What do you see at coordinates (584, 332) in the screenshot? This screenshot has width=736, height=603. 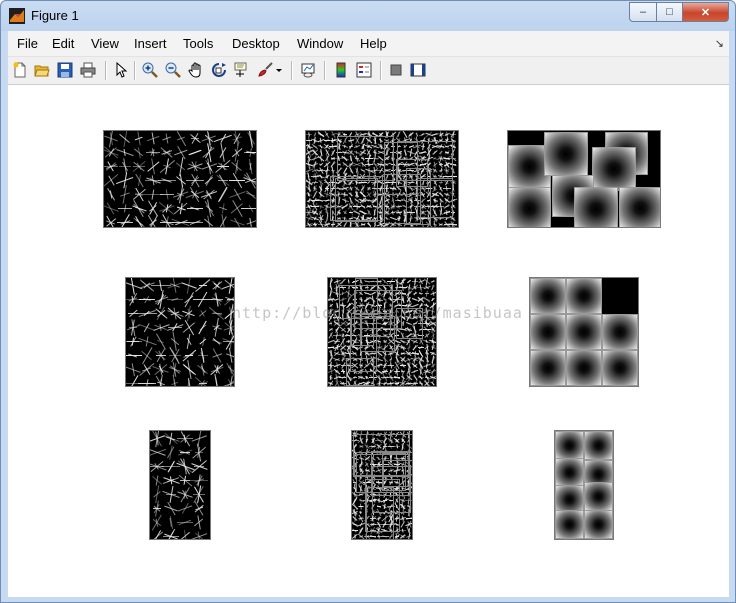 I see `gaussian-patches-square` at bounding box center [584, 332].